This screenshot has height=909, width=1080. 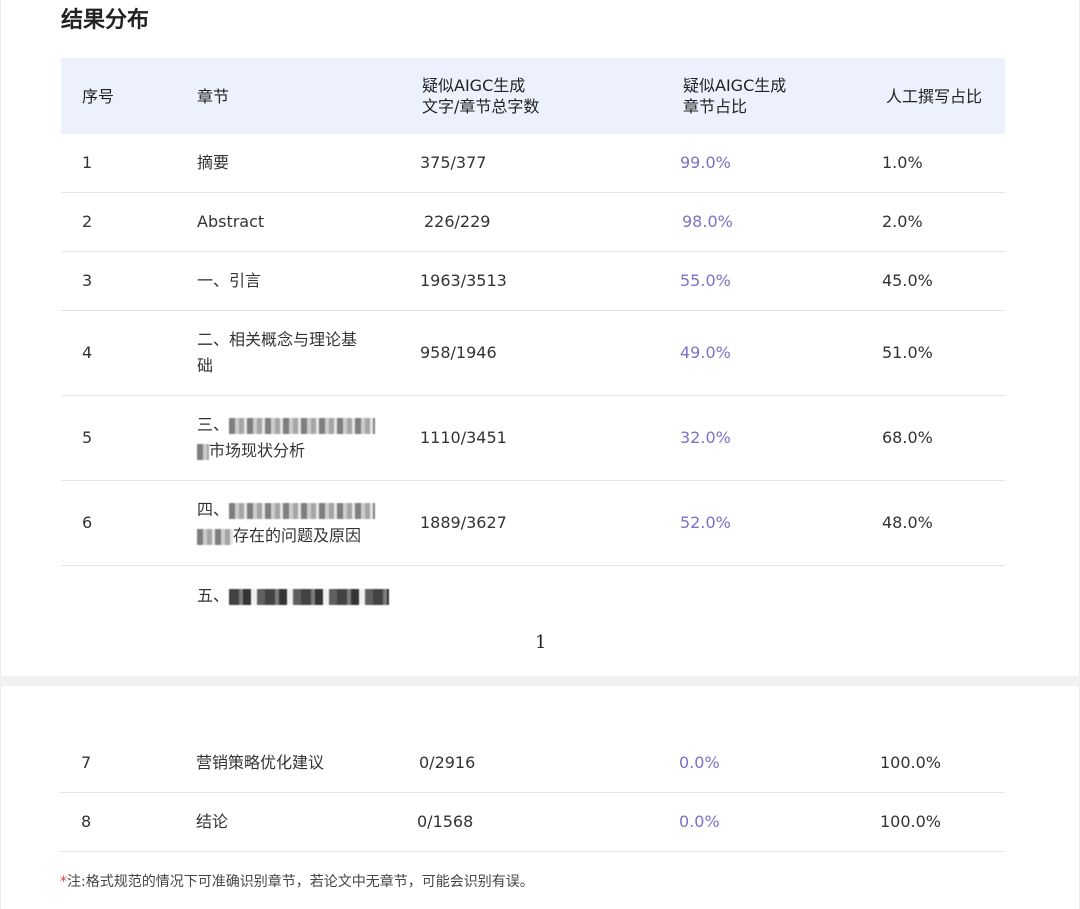 What do you see at coordinates (213, 595) in the screenshot?
I see `row-chapter-prefix: 五、` at bounding box center [213, 595].